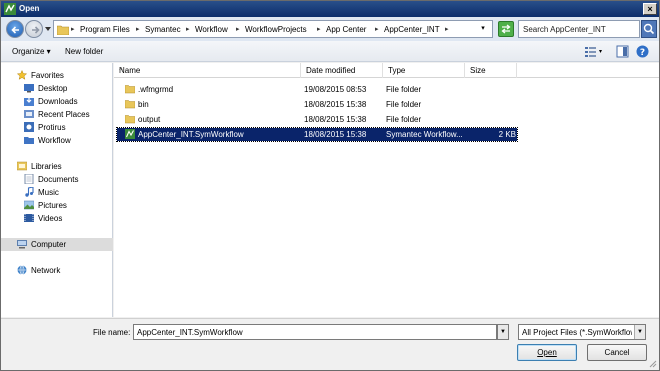 The height and width of the screenshot is (371, 660). I want to click on file-row: output 18/08/2015 15:38 File folder, so click(317, 119).